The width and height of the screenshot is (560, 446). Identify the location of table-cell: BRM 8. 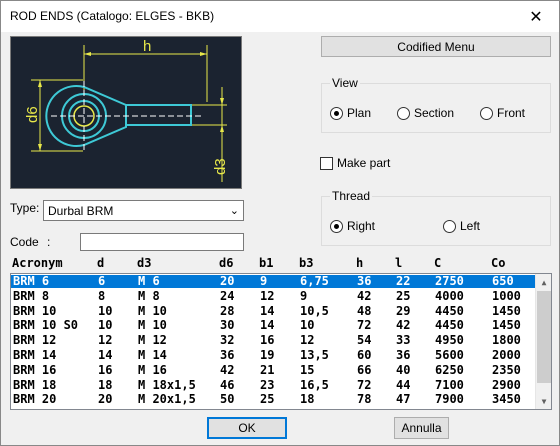
(31, 295).